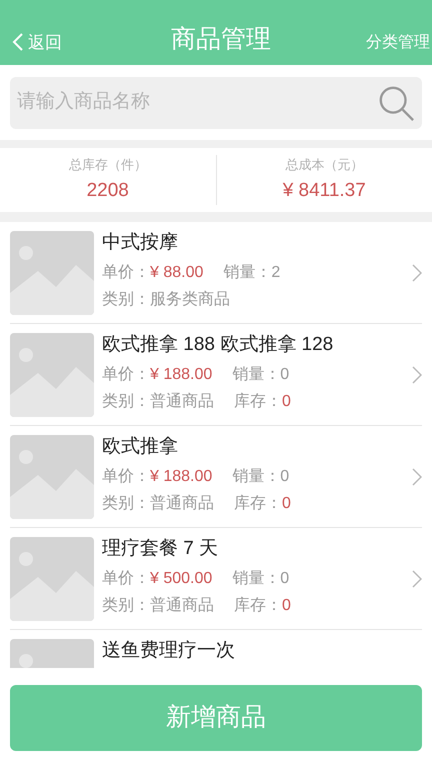 The height and width of the screenshot is (768, 432). Describe the element at coordinates (107, 190) in the screenshot. I see `stat-value: 2208` at that location.